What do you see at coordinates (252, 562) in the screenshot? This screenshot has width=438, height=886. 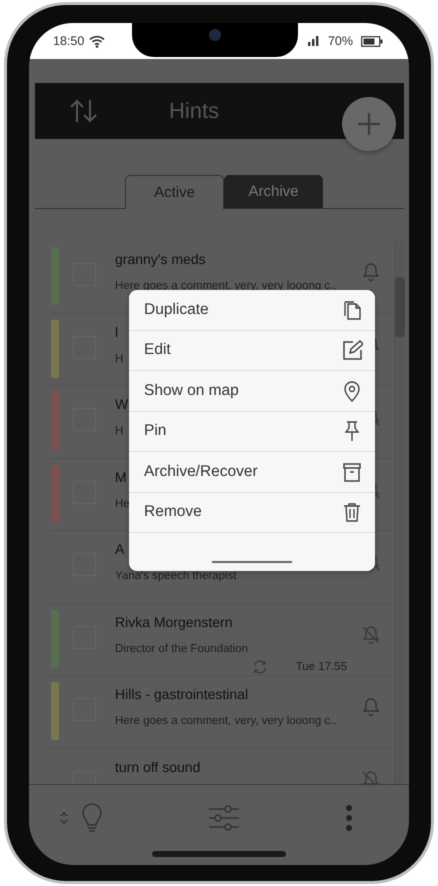 I see `drag-handle` at bounding box center [252, 562].